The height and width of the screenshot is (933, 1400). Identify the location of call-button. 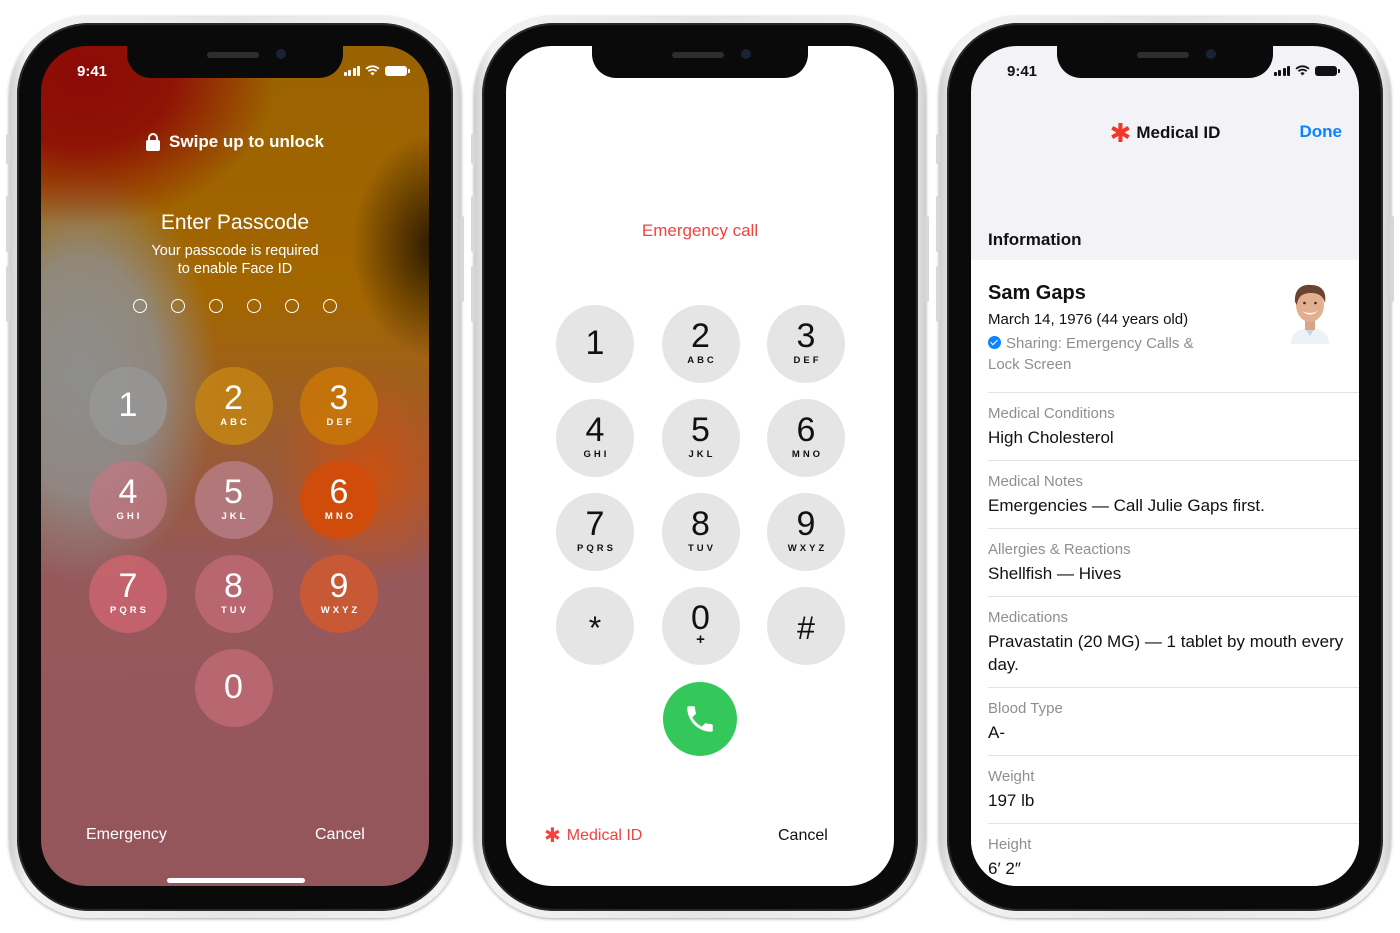
(700, 719).